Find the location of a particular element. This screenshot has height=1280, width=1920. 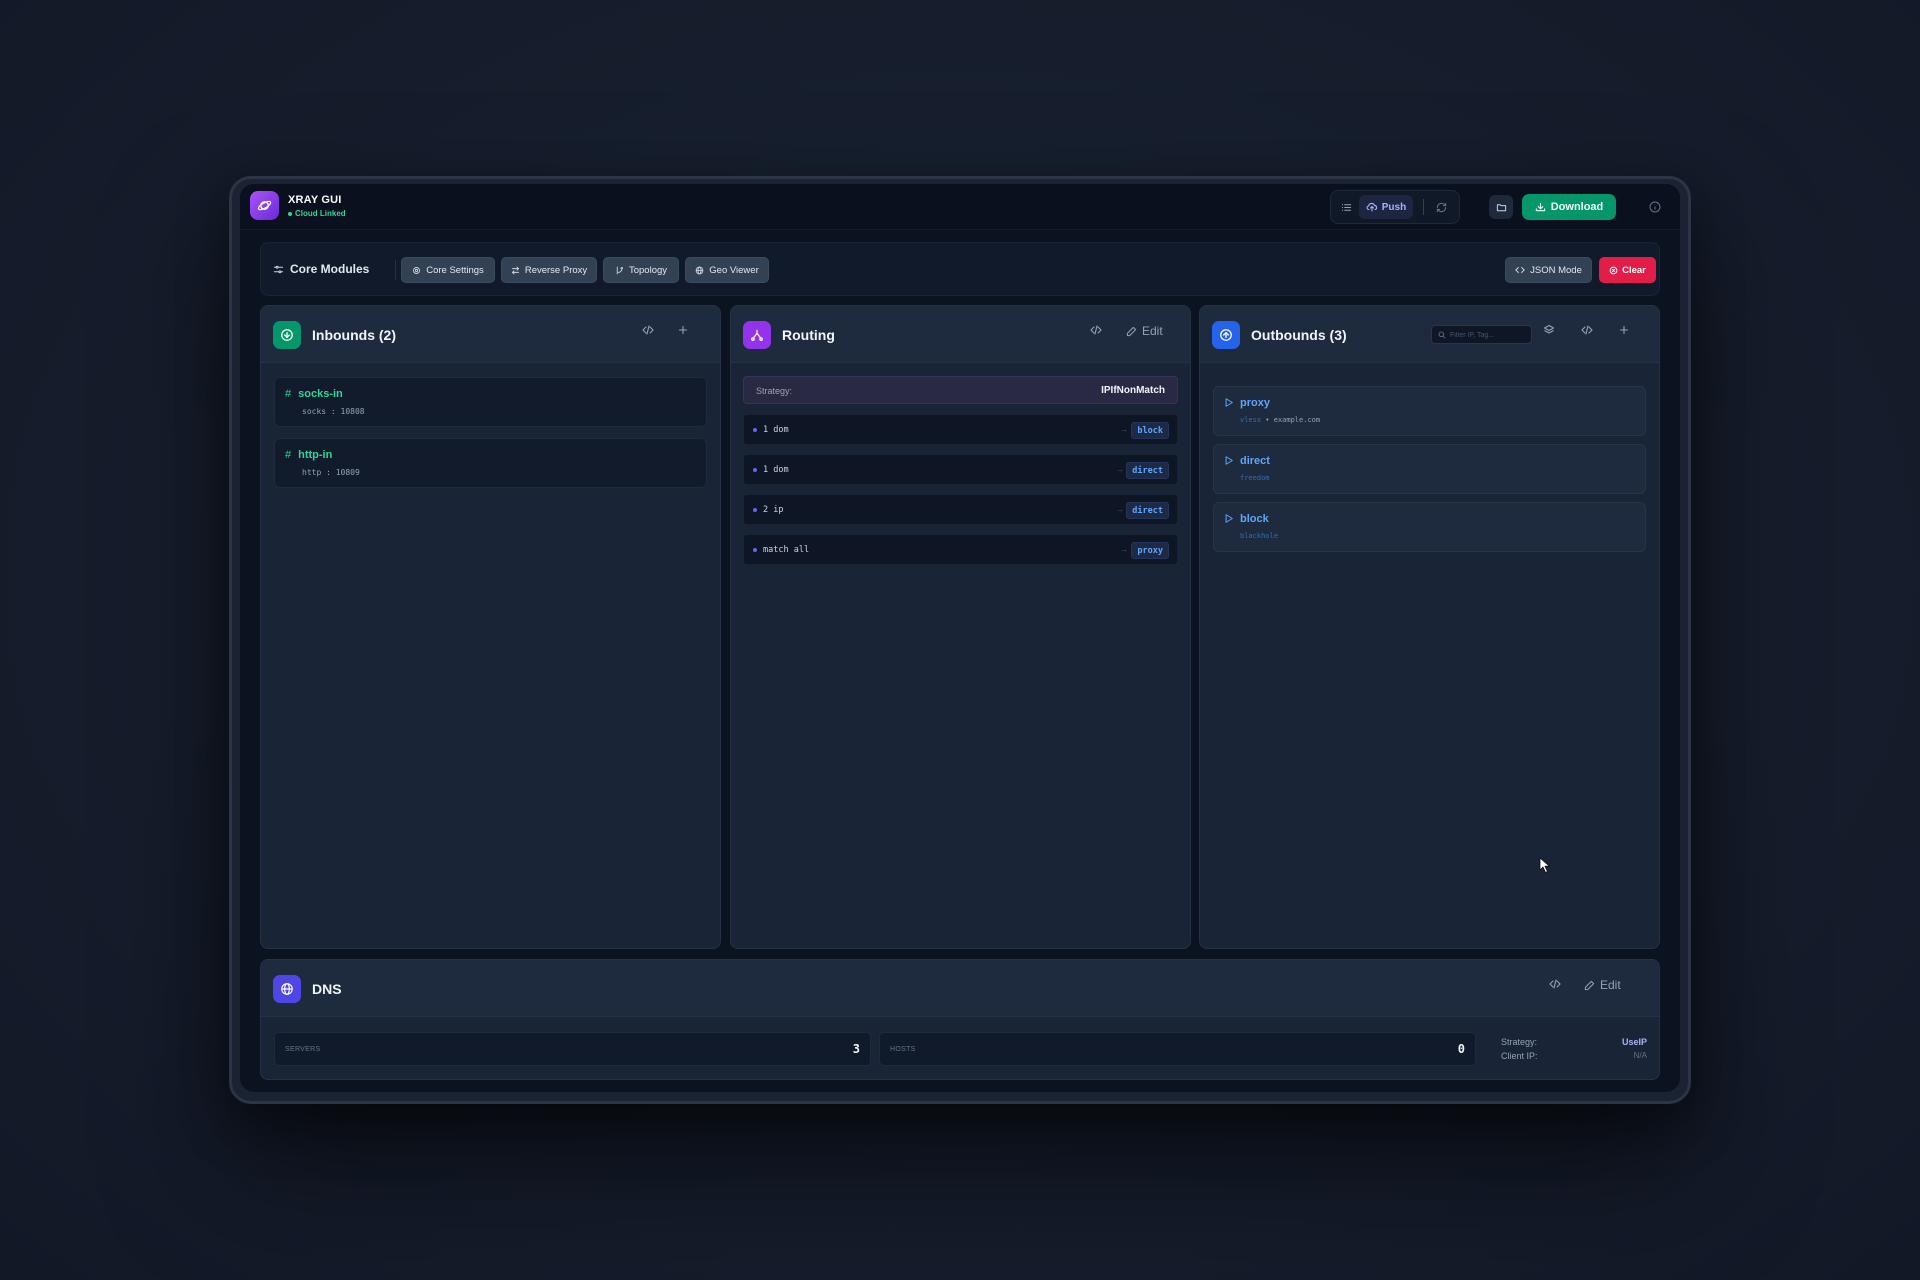

routing-header: Routing Edit is located at coordinates (960, 334).